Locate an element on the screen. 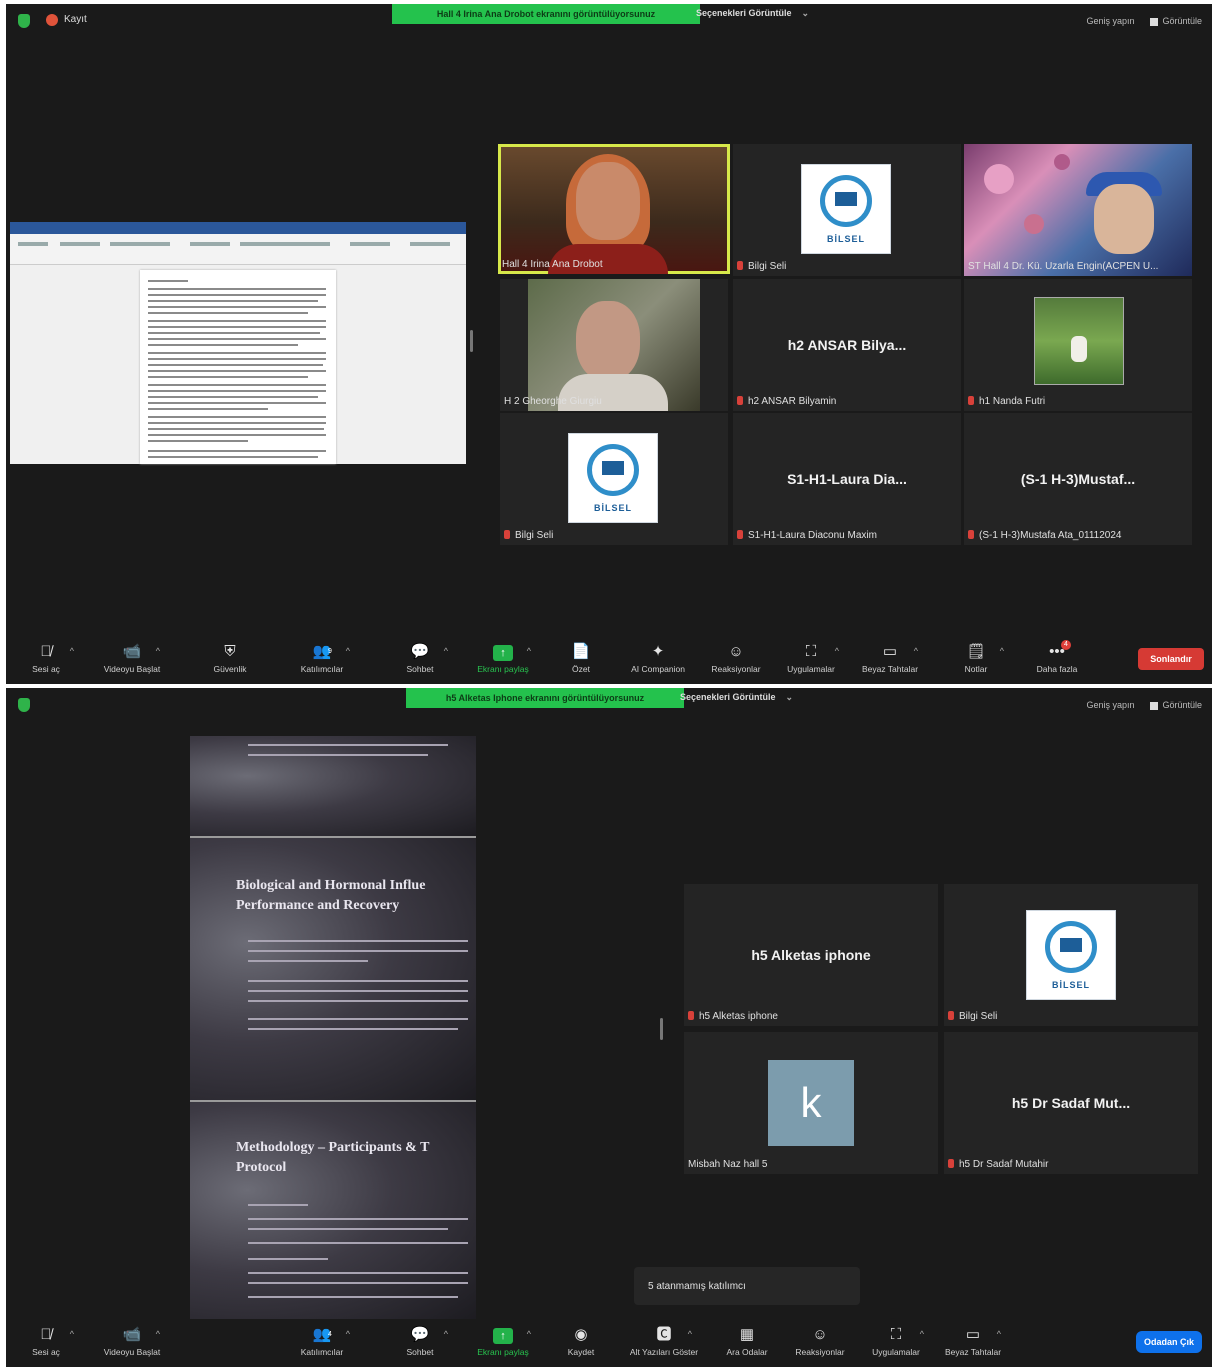 This screenshot has height=1367, width=1212. sparkle-icon: ✦ is located at coordinates (658, 651).